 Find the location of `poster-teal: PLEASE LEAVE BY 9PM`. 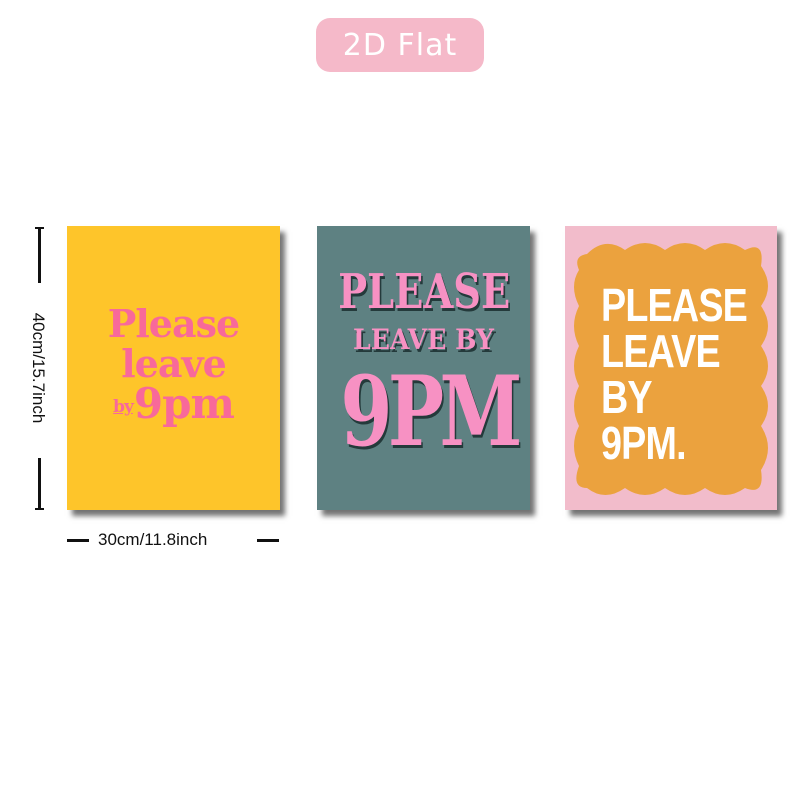

poster-teal: PLEASE LEAVE BY 9PM is located at coordinates (423, 368).